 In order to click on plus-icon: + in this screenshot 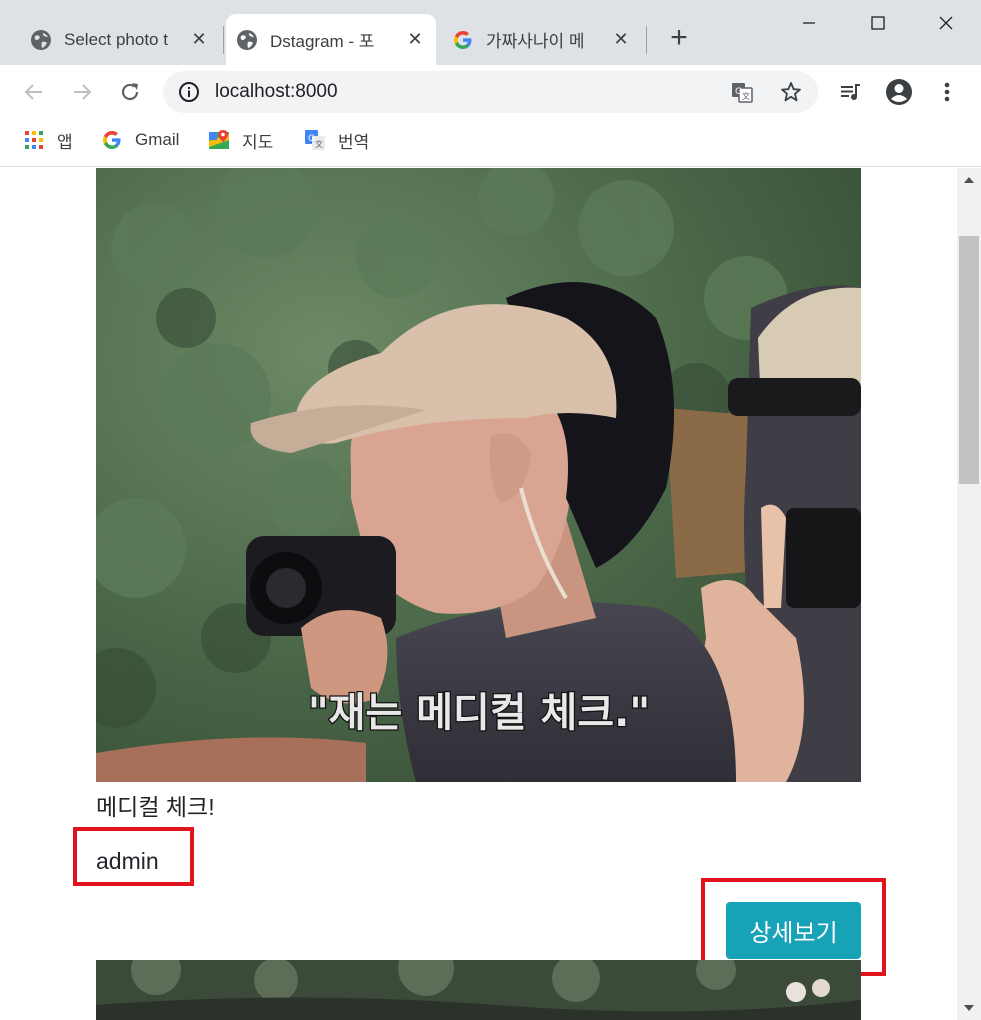, I will do `click(679, 37)`.